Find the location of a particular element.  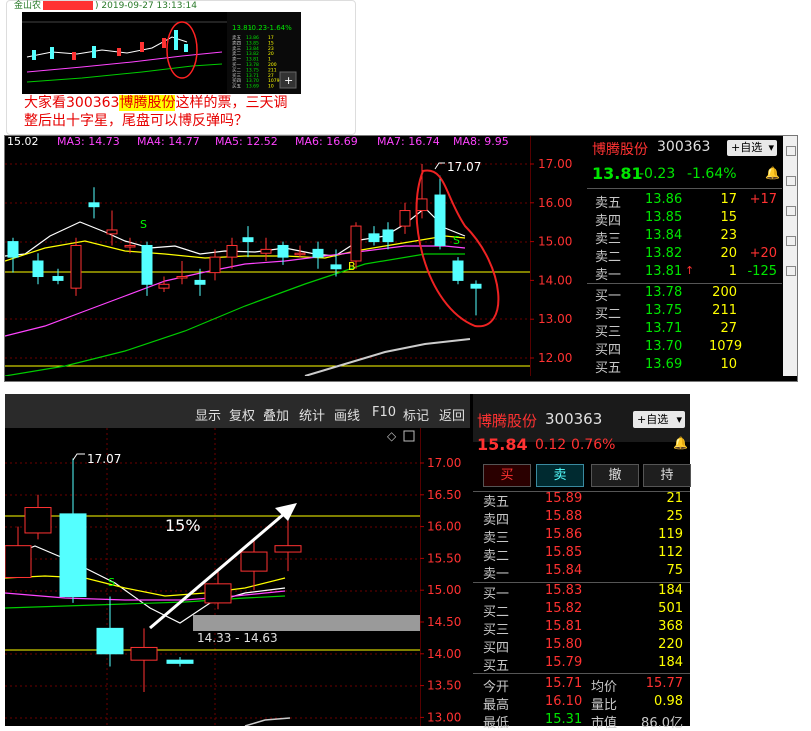

stat-value: 15.71 is located at coordinates (564, 683).